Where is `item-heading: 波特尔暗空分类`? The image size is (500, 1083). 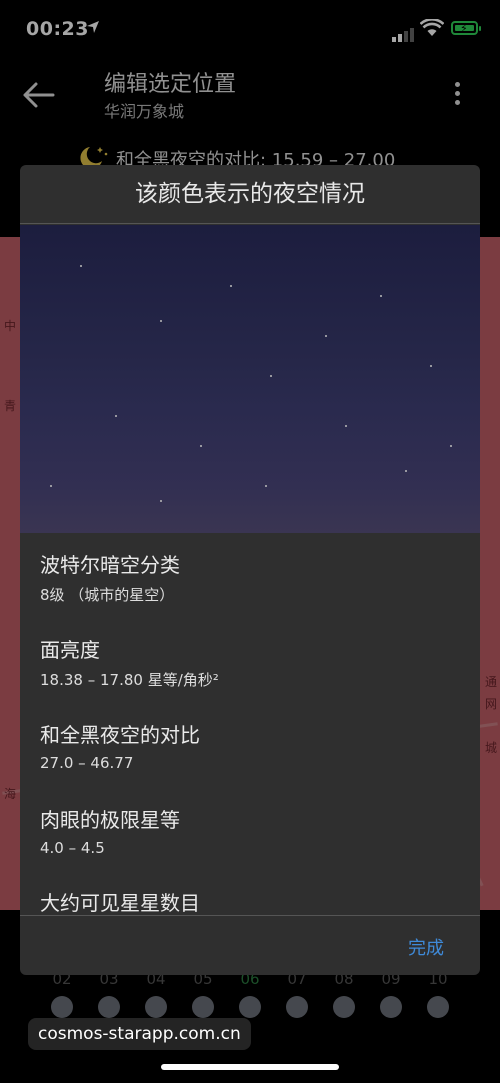
item-heading: 波特尔暗空分类 is located at coordinates (110, 565).